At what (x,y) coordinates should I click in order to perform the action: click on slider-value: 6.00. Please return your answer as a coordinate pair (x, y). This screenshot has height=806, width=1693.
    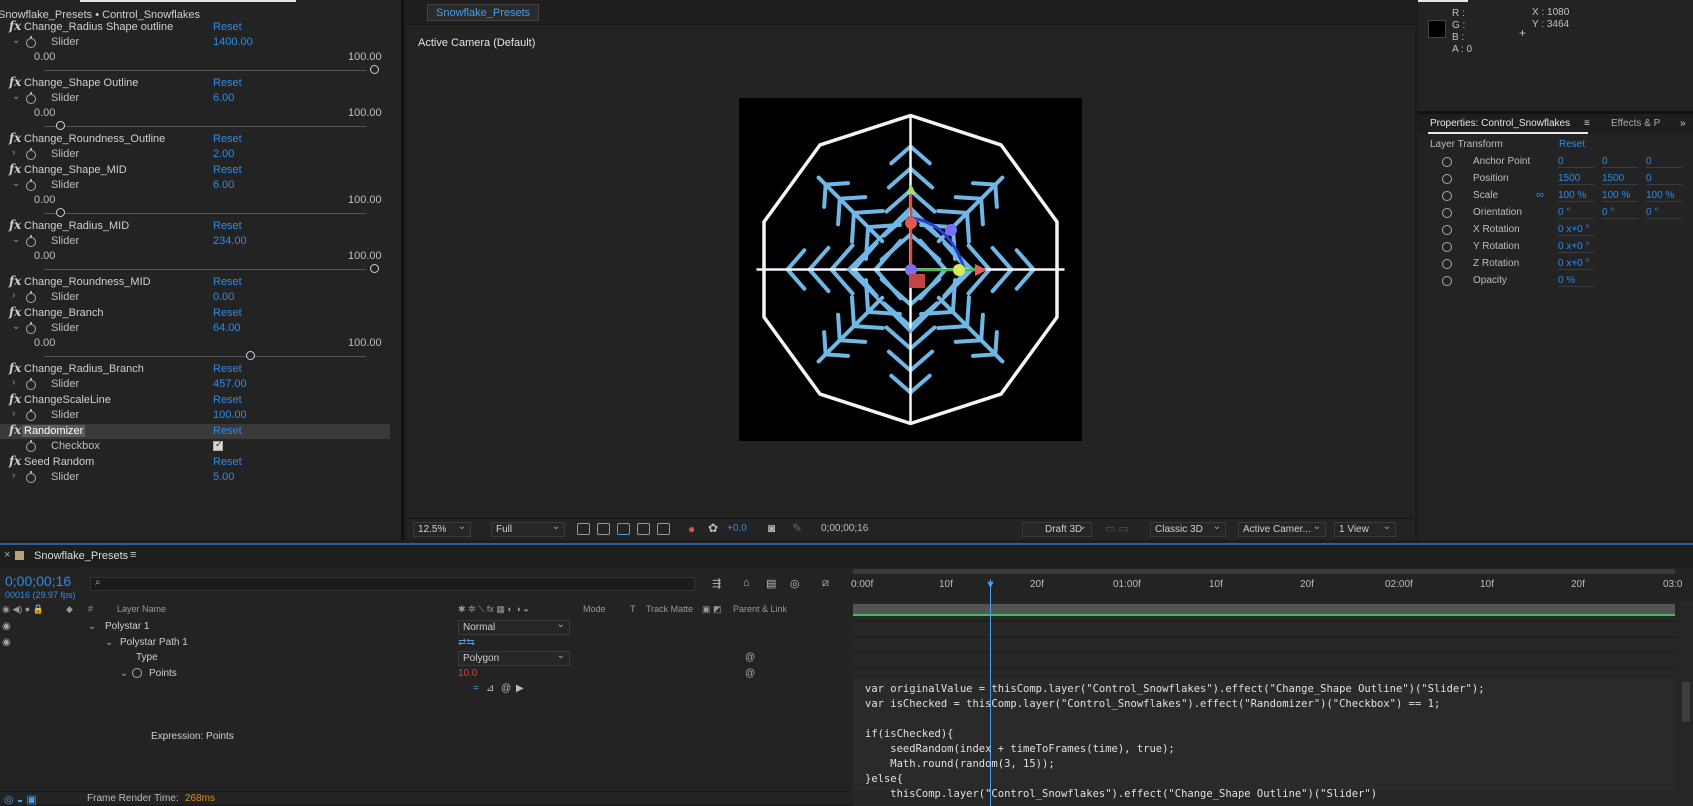
    Looking at the image, I should click on (223, 98).